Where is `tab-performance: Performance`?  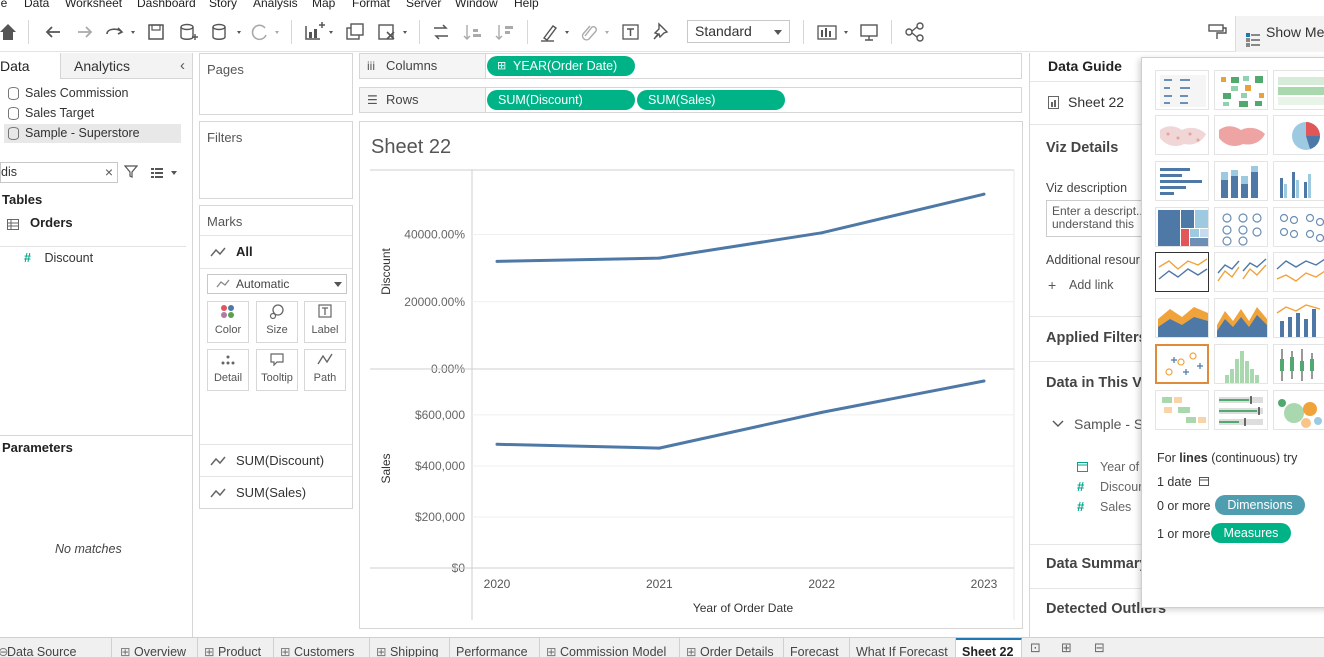 tab-performance: Performance is located at coordinates (495, 647).